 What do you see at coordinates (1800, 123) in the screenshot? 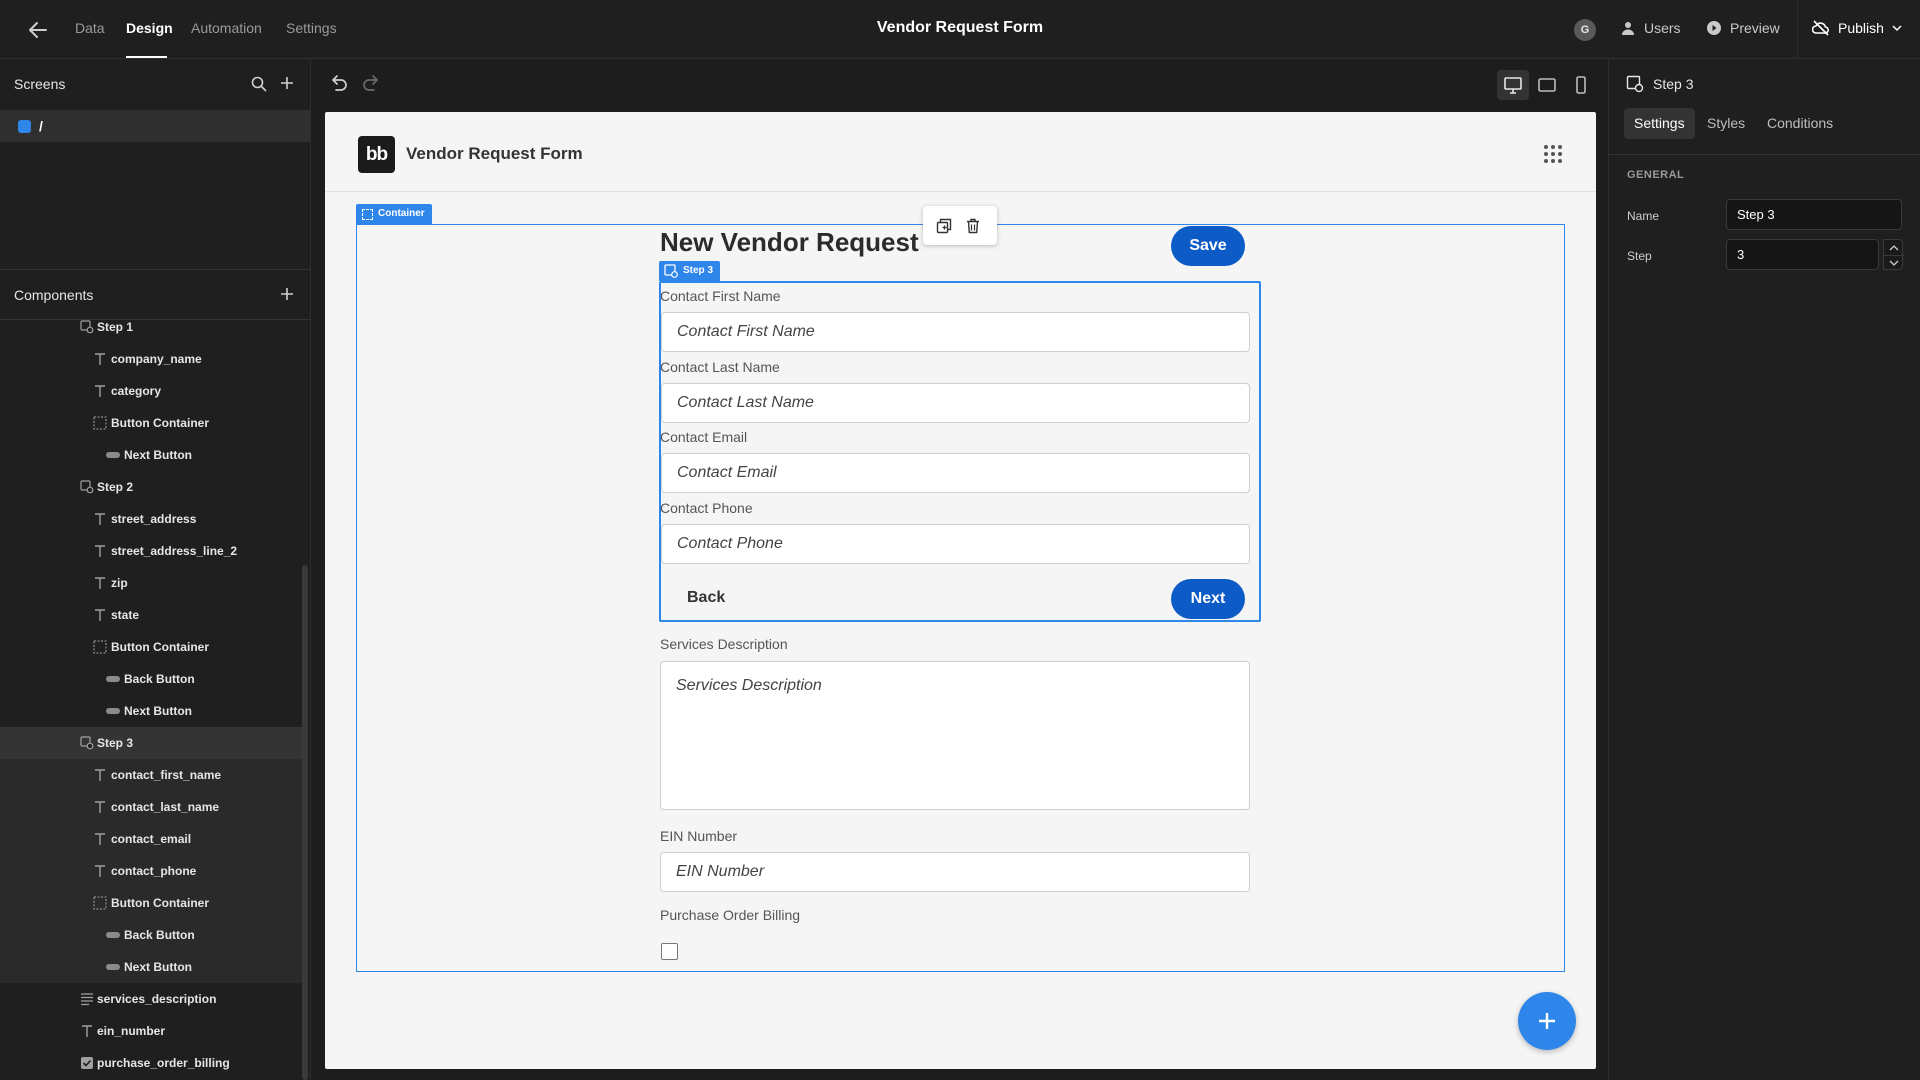
I see `tab-component-conditions: Conditions` at bounding box center [1800, 123].